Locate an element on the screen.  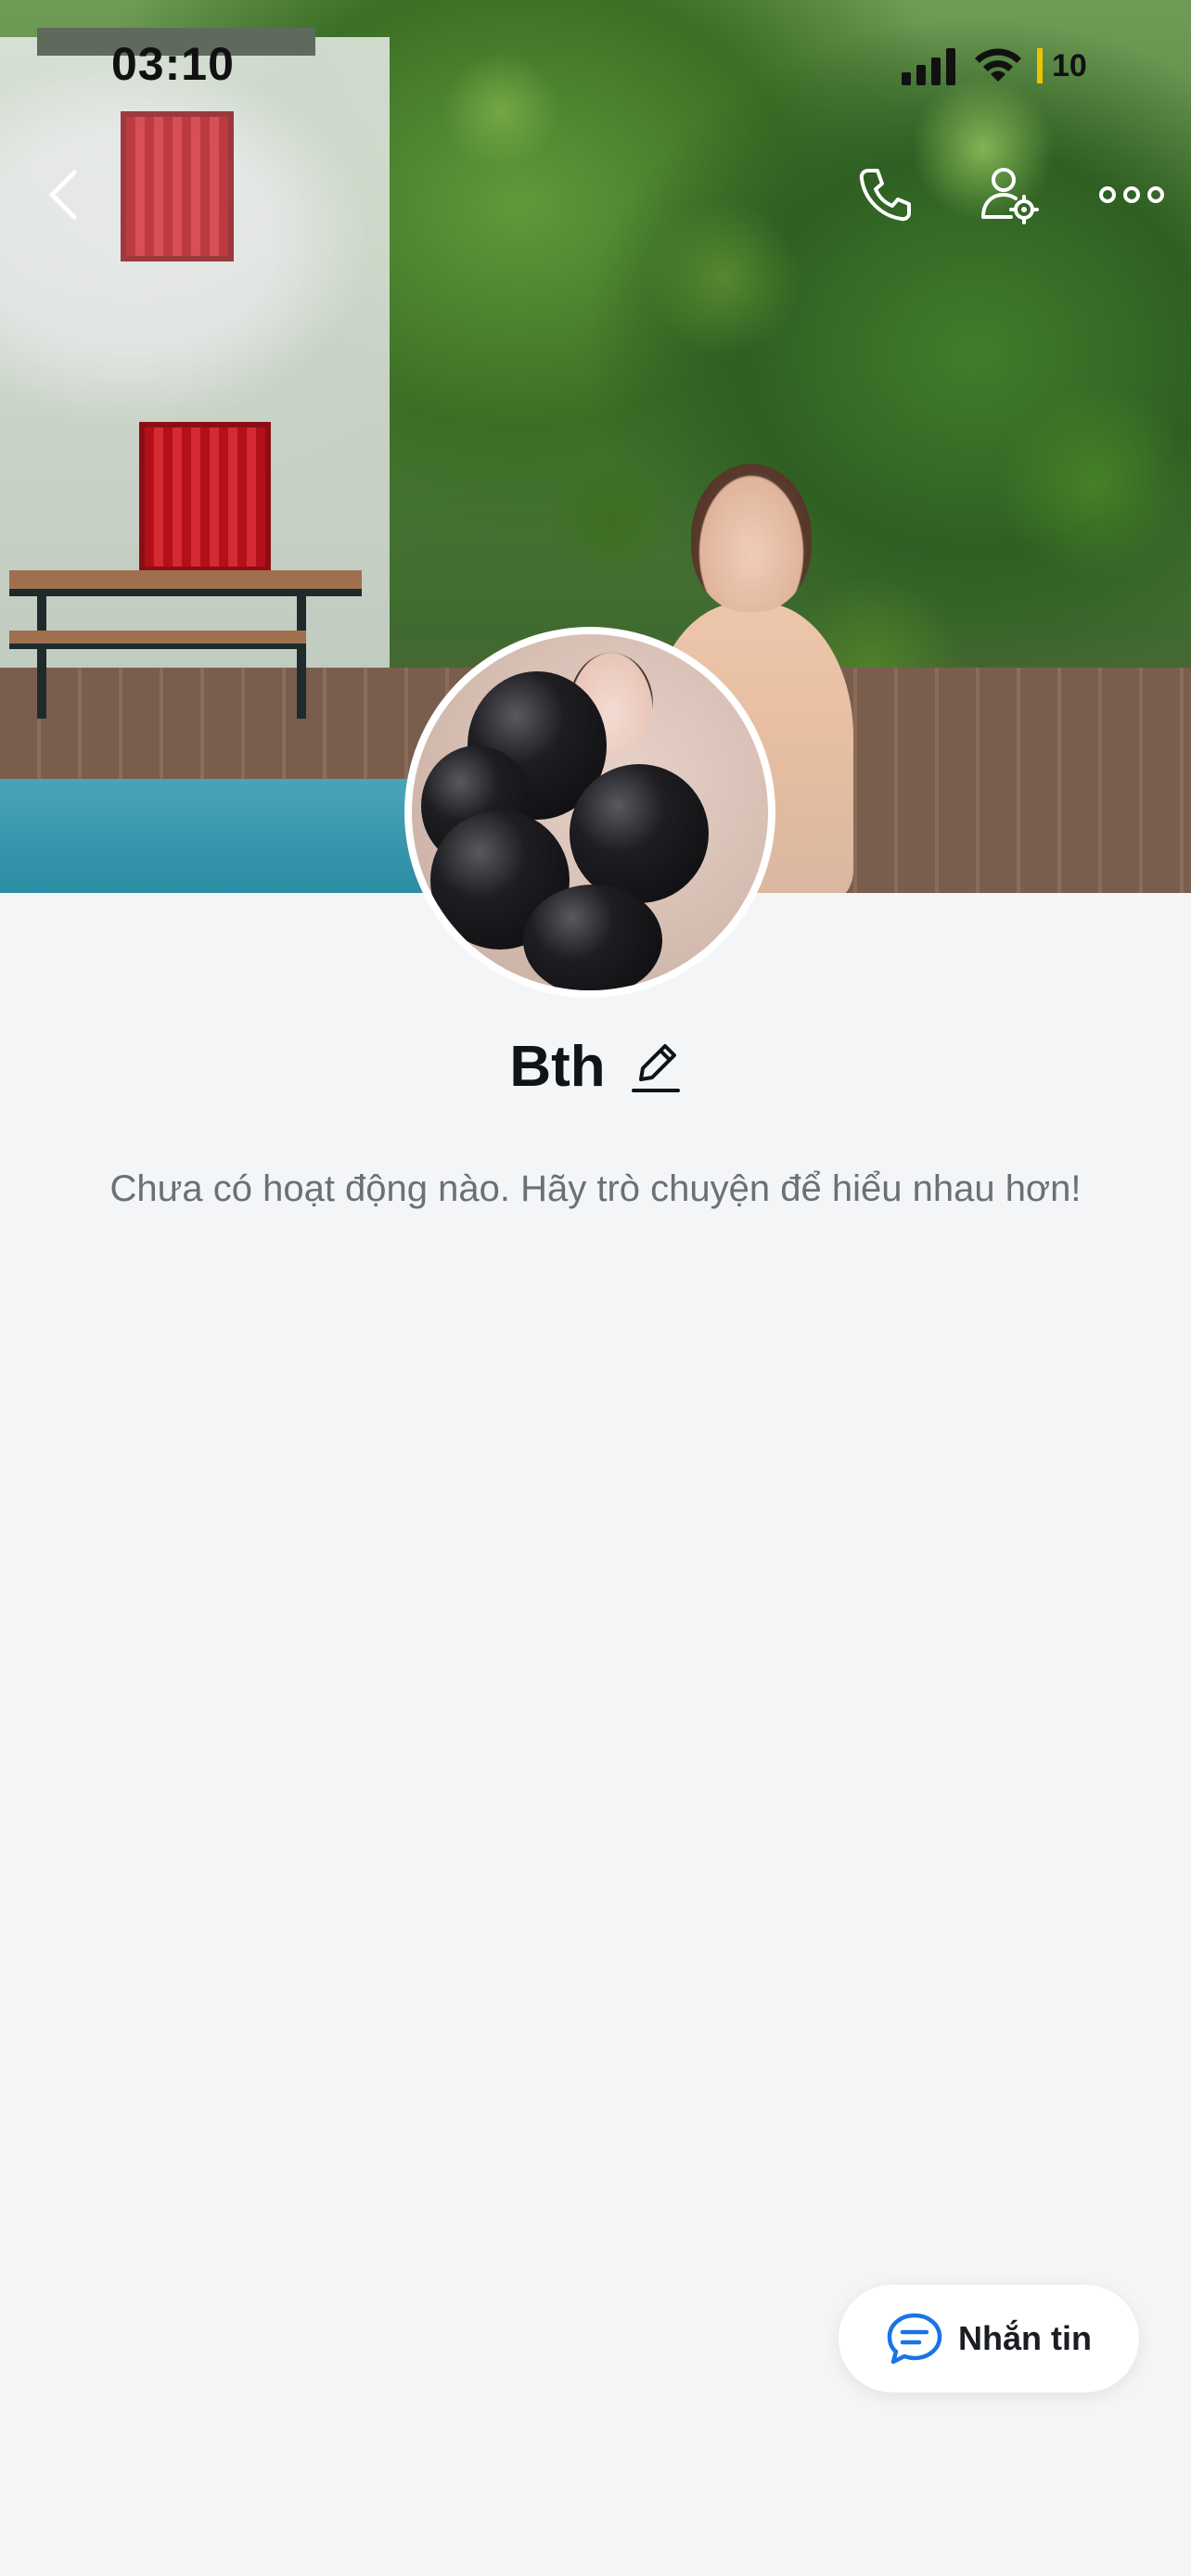
more-options-button is located at coordinates (1132, 195).